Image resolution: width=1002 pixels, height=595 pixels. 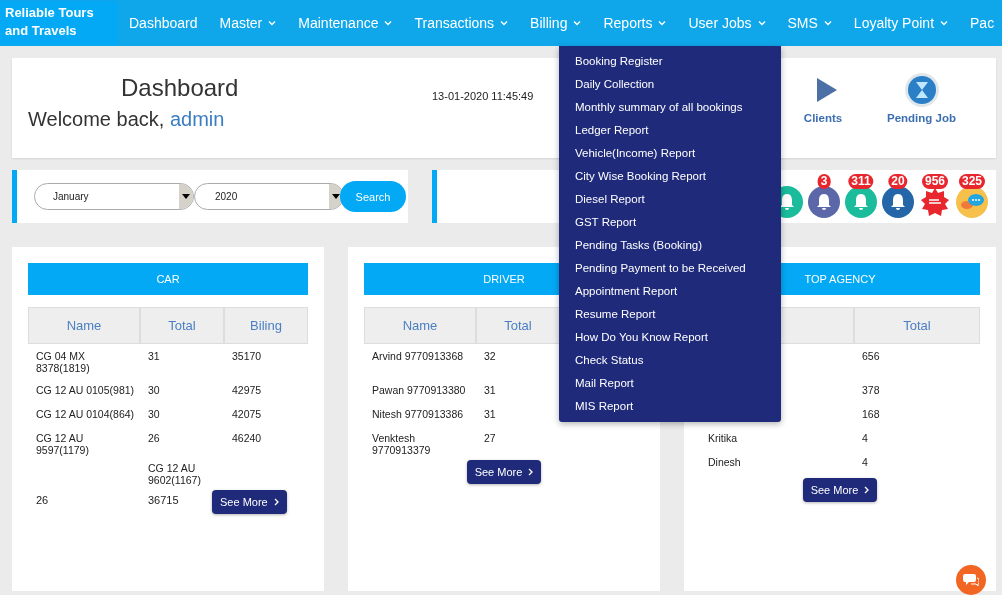 What do you see at coordinates (670, 383) in the screenshot?
I see `dropdown-menu-item: Mail Report` at bounding box center [670, 383].